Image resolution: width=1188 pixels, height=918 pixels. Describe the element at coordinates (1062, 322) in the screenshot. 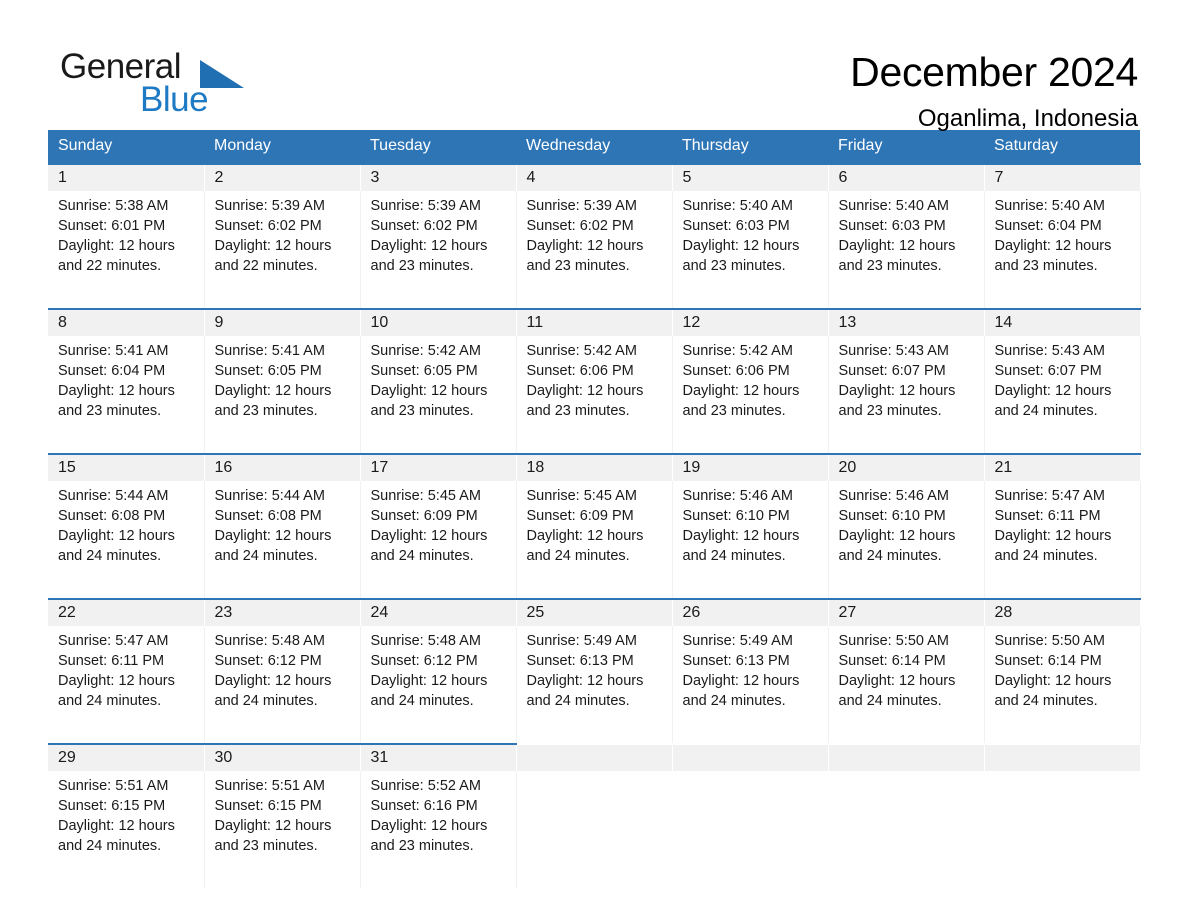

I see `day-number: 14` at that location.